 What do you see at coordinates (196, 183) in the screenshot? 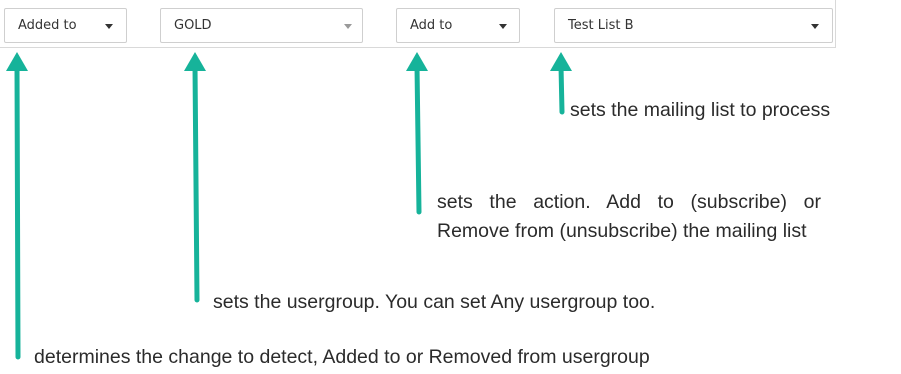
I see `usergroup-arrow-shaft` at bounding box center [196, 183].